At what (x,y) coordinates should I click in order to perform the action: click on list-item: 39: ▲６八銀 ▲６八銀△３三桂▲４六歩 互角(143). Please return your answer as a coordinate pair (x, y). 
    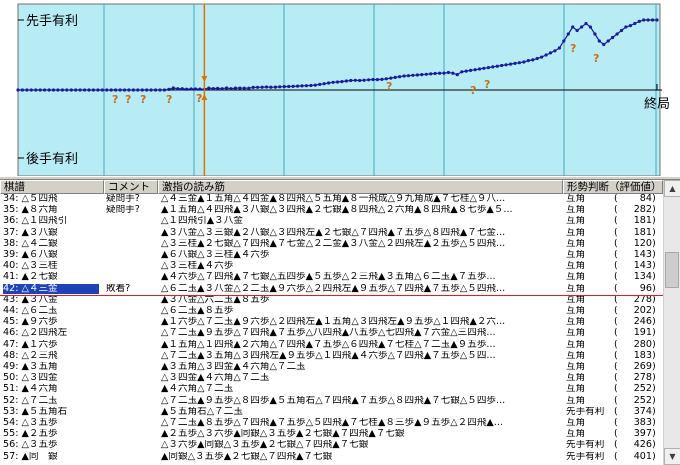
    Looking at the image, I should click on (331, 255).